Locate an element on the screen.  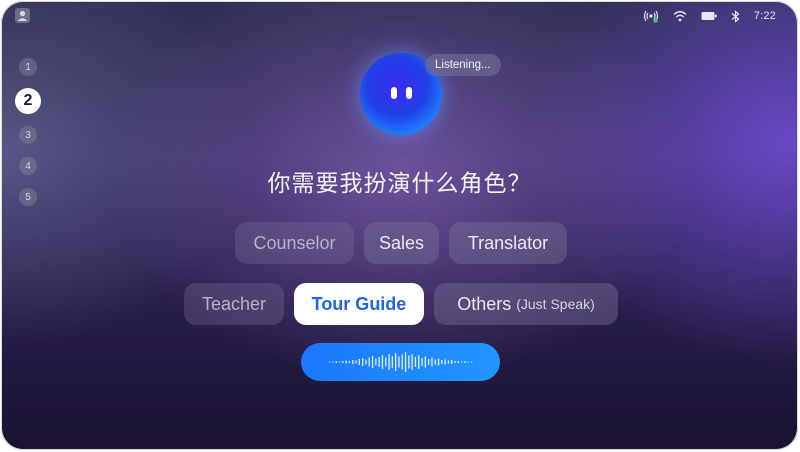
battery-icon is located at coordinates (709, 16).